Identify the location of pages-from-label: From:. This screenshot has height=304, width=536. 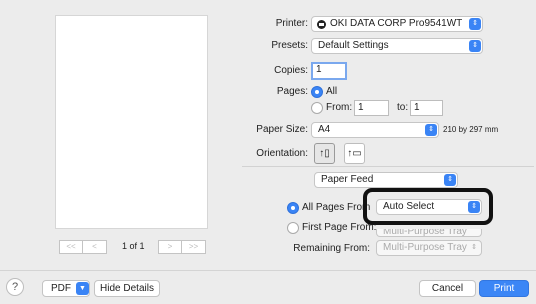
(339, 107).